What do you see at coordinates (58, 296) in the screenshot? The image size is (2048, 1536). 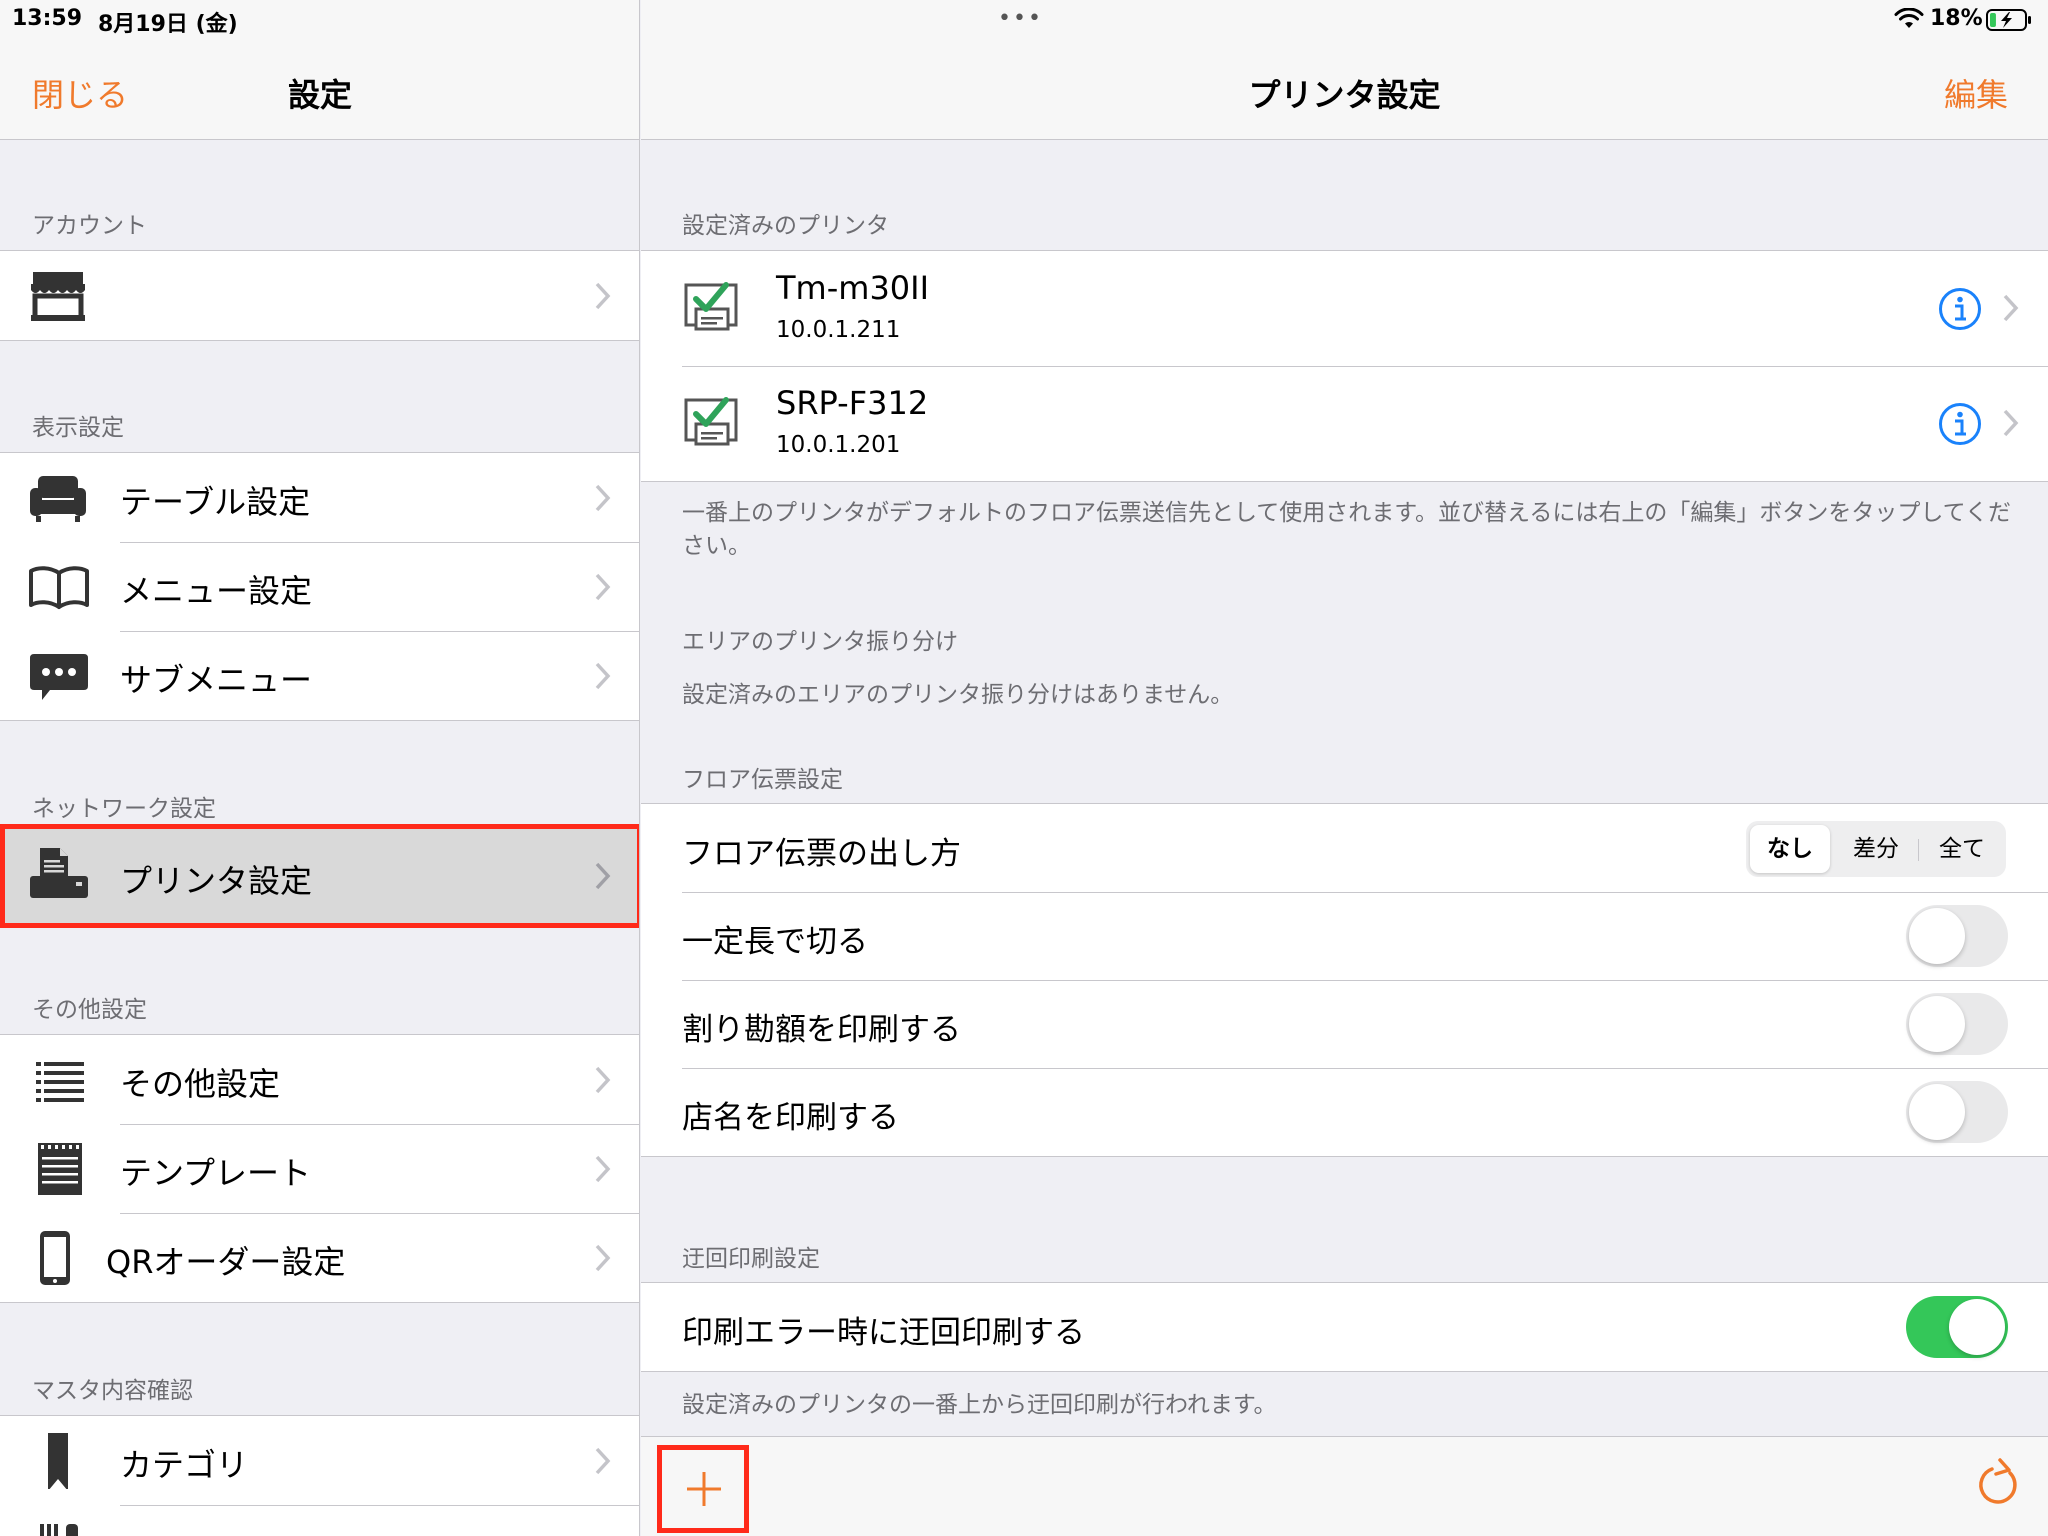 I see `store-icon` at bounding box center [58, 296].